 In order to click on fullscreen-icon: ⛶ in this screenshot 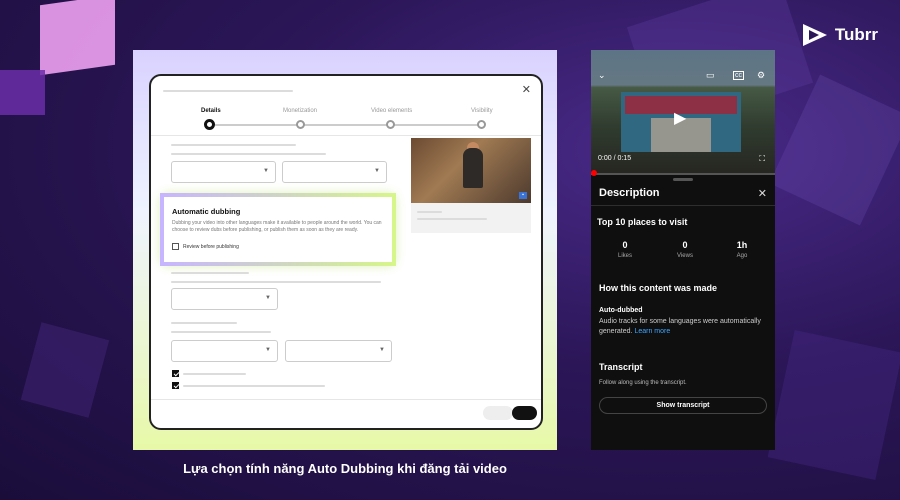, I will do `click(762, 159)`.